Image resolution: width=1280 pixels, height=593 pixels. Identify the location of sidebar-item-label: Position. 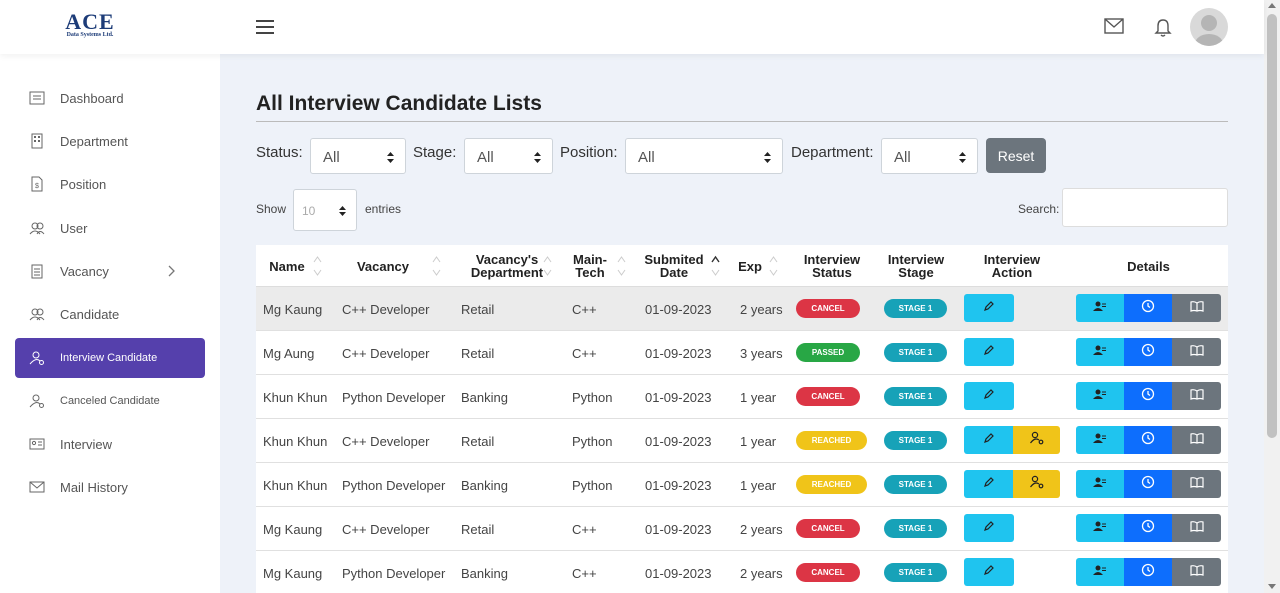
(83, 184).